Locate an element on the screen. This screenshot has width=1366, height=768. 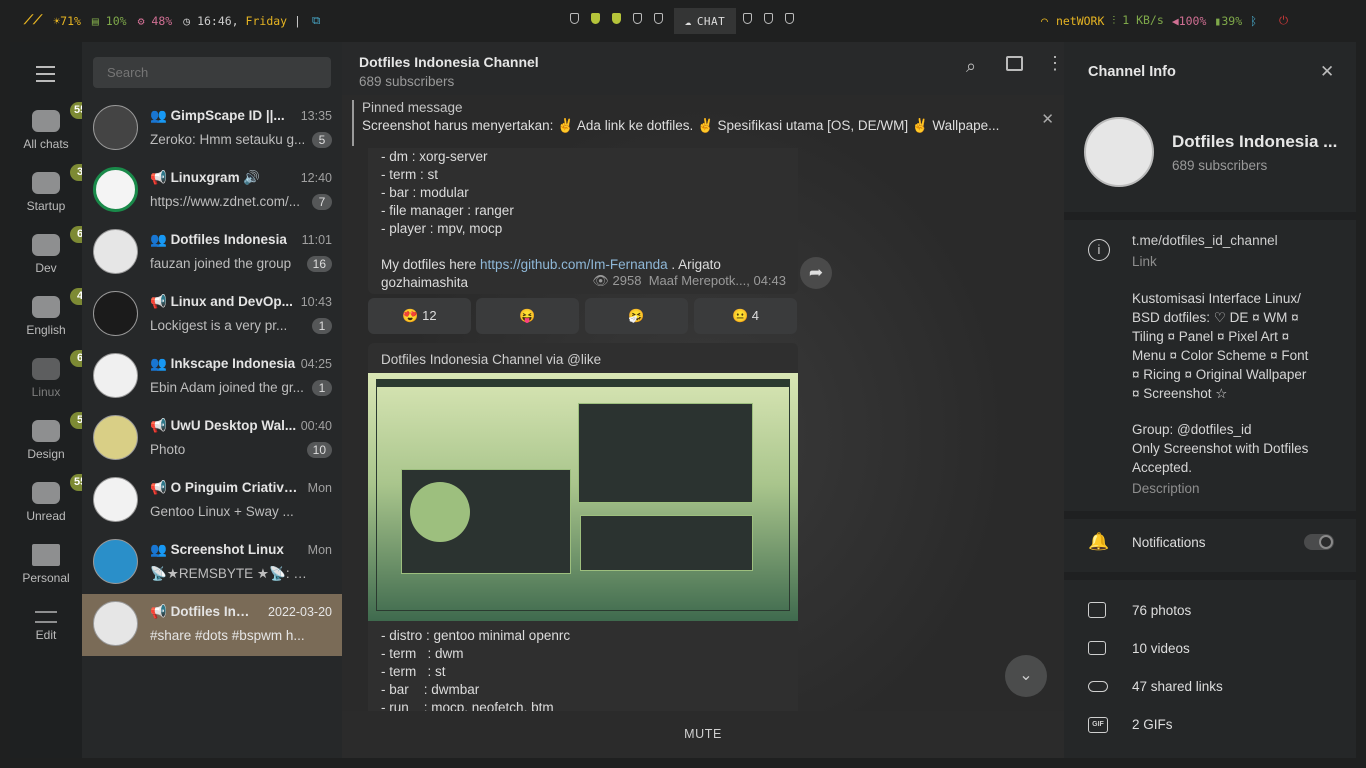
copy-icon: ⧉ is located at coordinates (316, 20).